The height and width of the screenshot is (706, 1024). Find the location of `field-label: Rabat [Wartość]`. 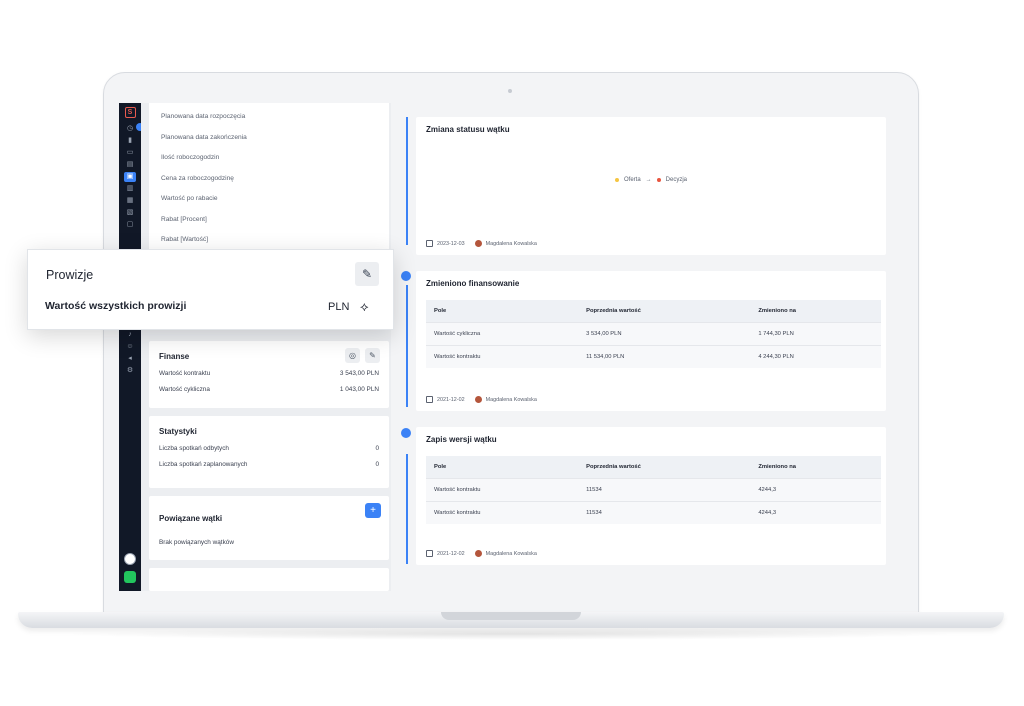

field-label: Rabat [Wartość] is located at coordinates (185, 239).